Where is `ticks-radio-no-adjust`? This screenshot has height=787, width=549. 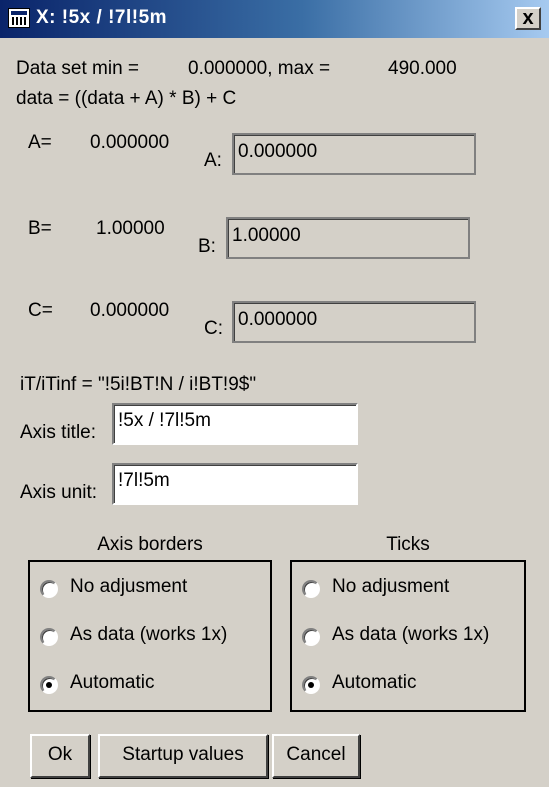 ticks-radio-no-adjust is located at coordinates (311, 589).